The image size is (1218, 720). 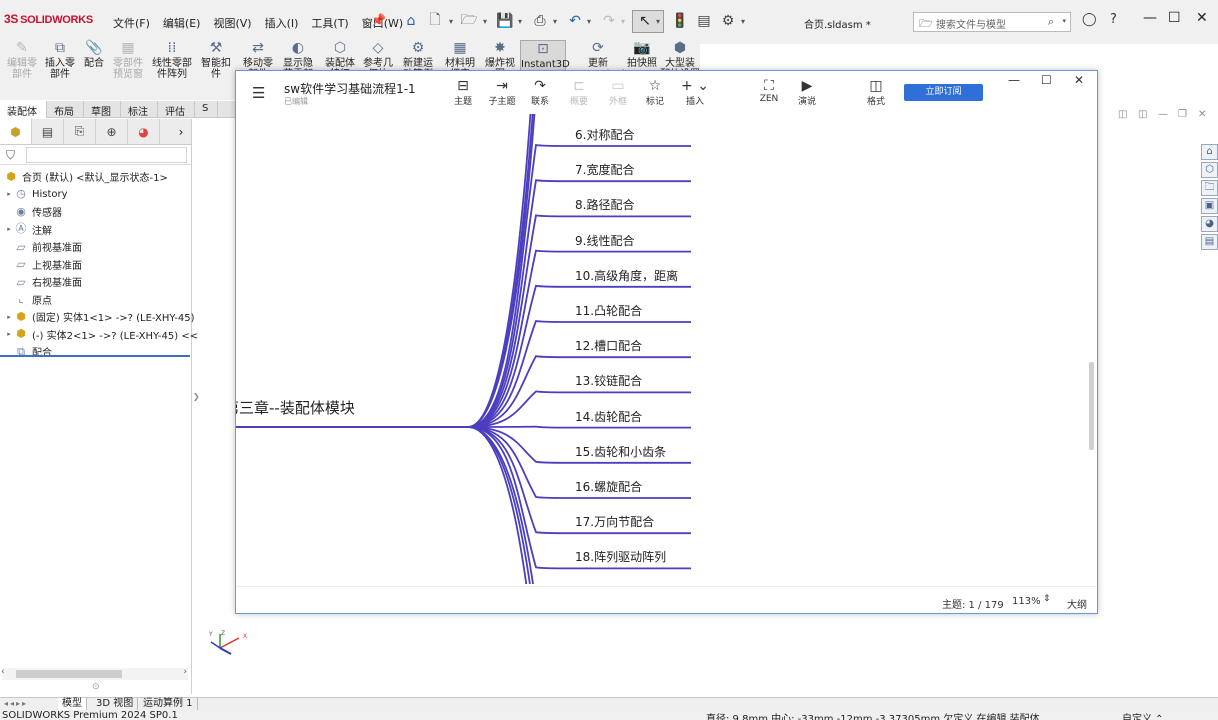 What do you see at coordinates (181, 131) in the screenshot?
I see `tabs-scroll-right: ›` at bounding box center [181, 131].